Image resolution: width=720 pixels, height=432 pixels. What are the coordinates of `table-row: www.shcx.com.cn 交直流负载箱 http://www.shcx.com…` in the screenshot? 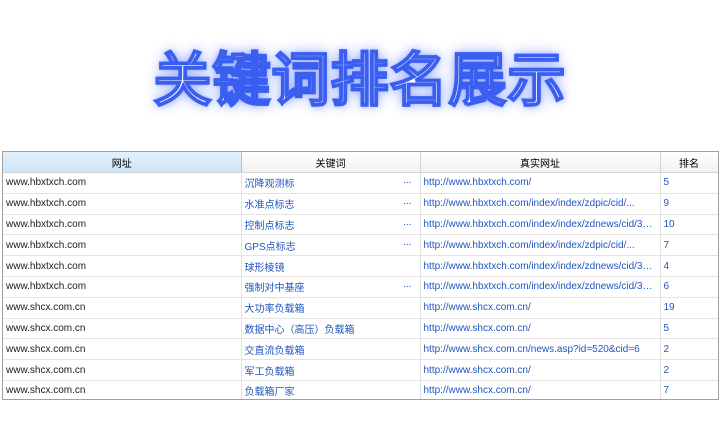 It's located at (360, 349).